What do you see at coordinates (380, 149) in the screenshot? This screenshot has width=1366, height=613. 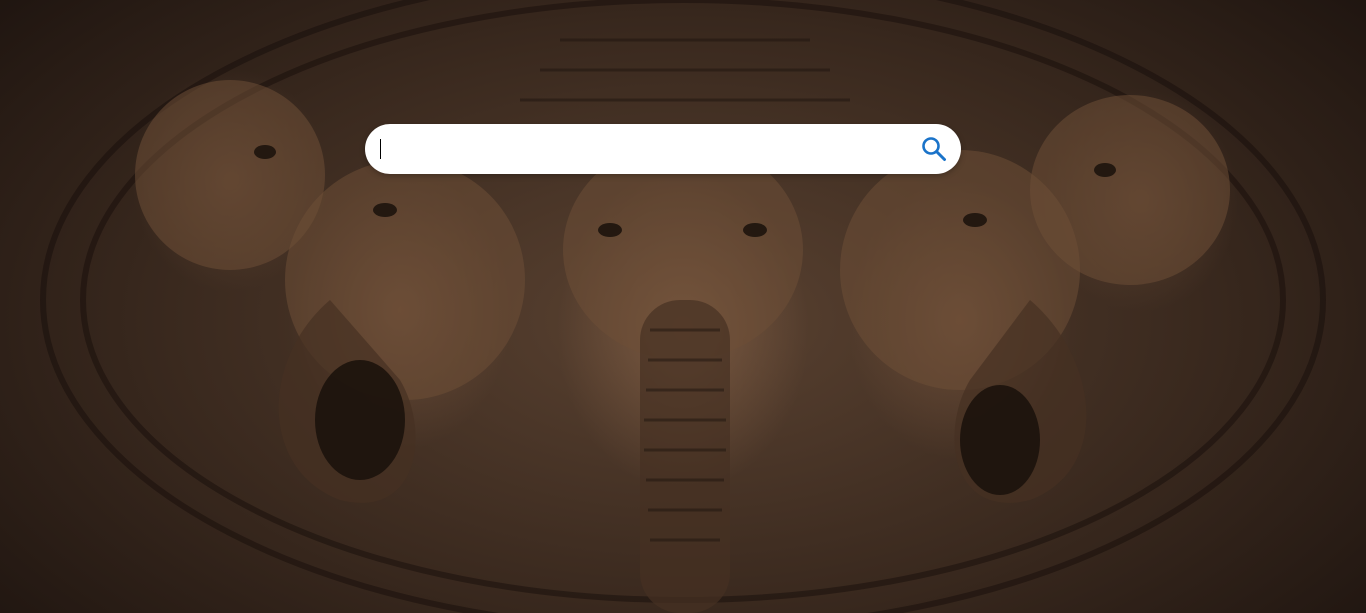 I see `text-caret` at bounding box center [380, 149].